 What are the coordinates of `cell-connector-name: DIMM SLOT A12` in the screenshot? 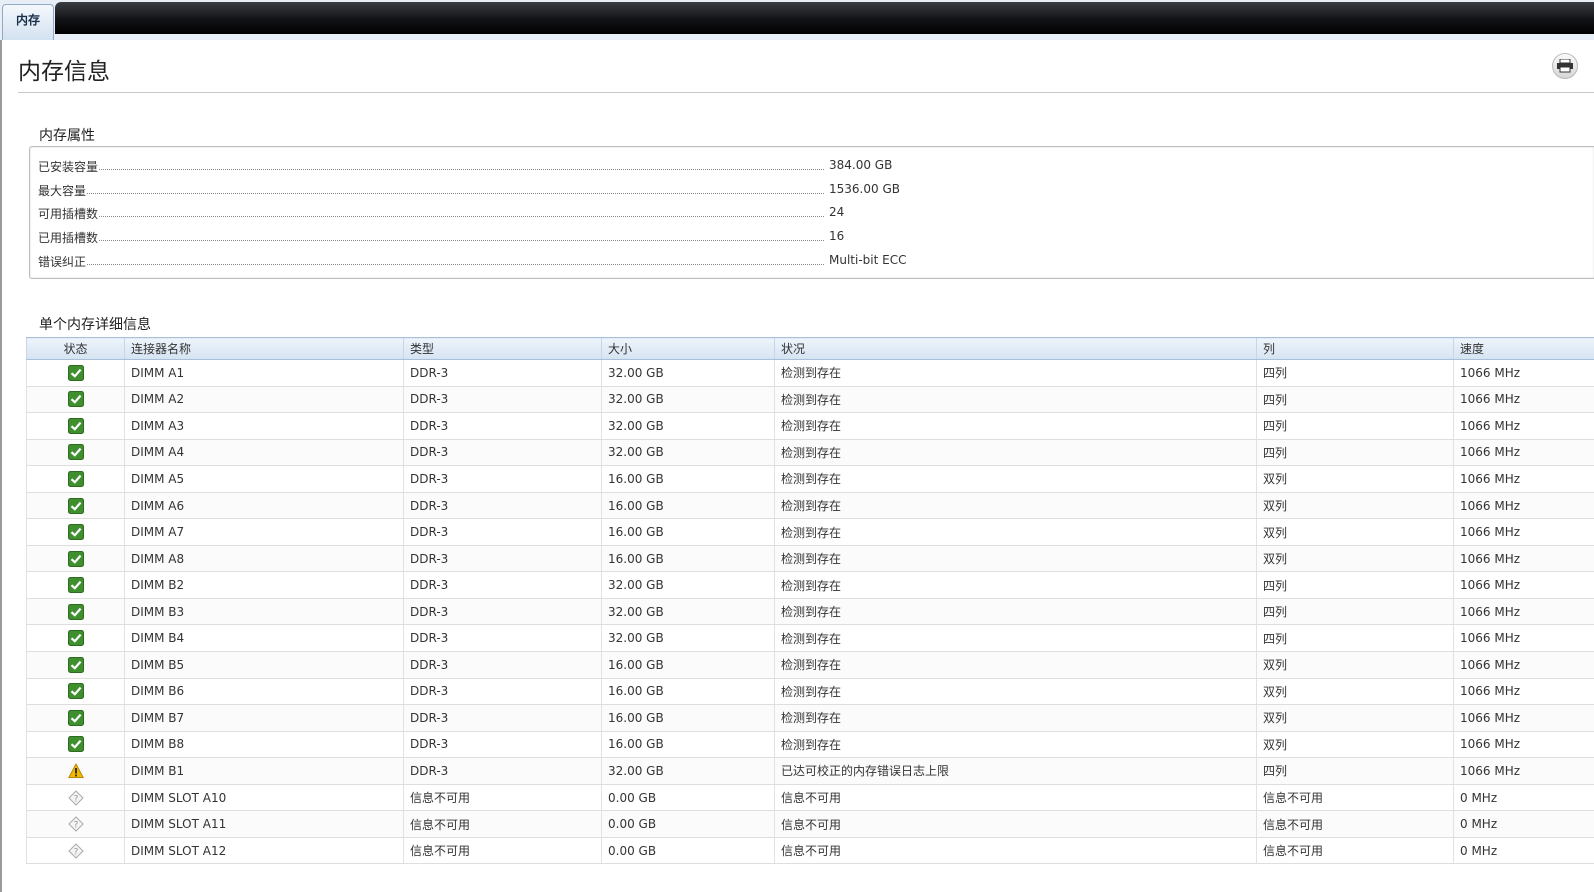 It's located at (264, 851).